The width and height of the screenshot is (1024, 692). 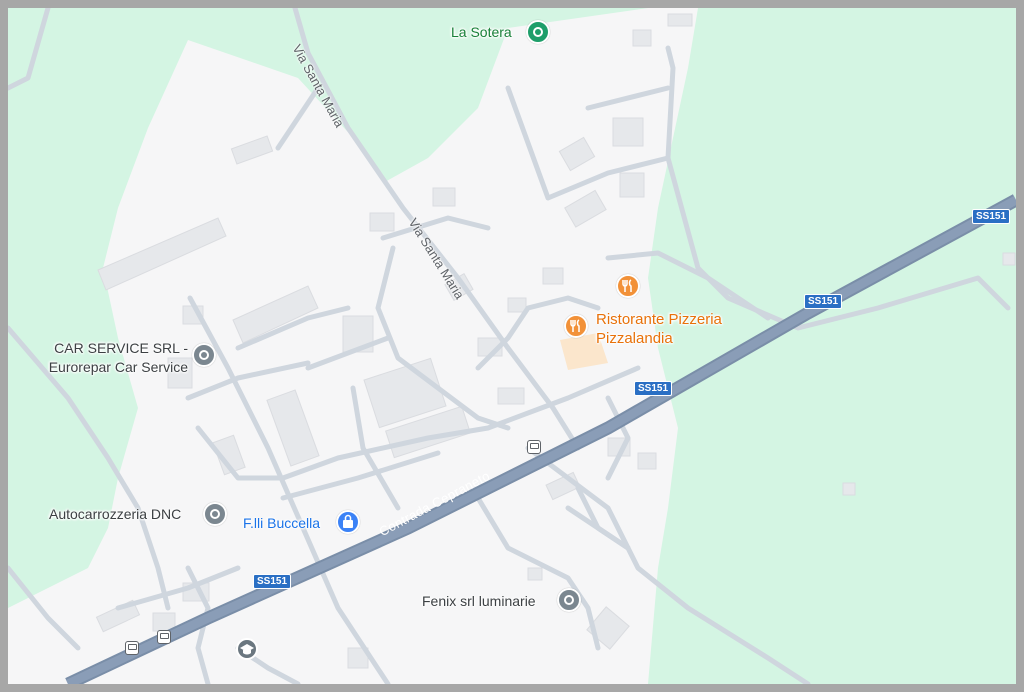 I want to click on place-label-car-service: CAR SERVICE SRL - Eurorepar Car Service, so click(x=111, y=358).